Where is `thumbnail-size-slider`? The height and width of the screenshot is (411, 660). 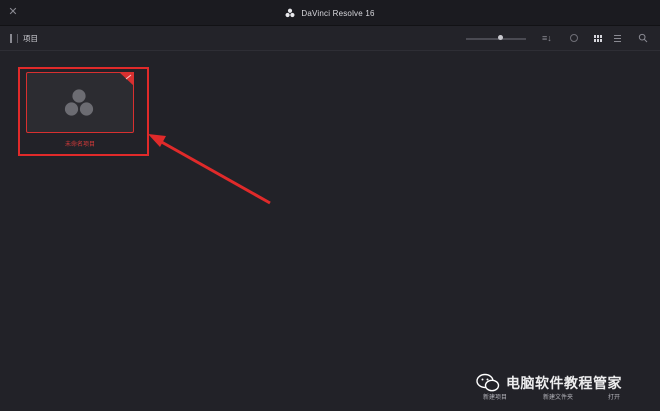 thumbnail-size-slider is located at coordinates (496, 39).